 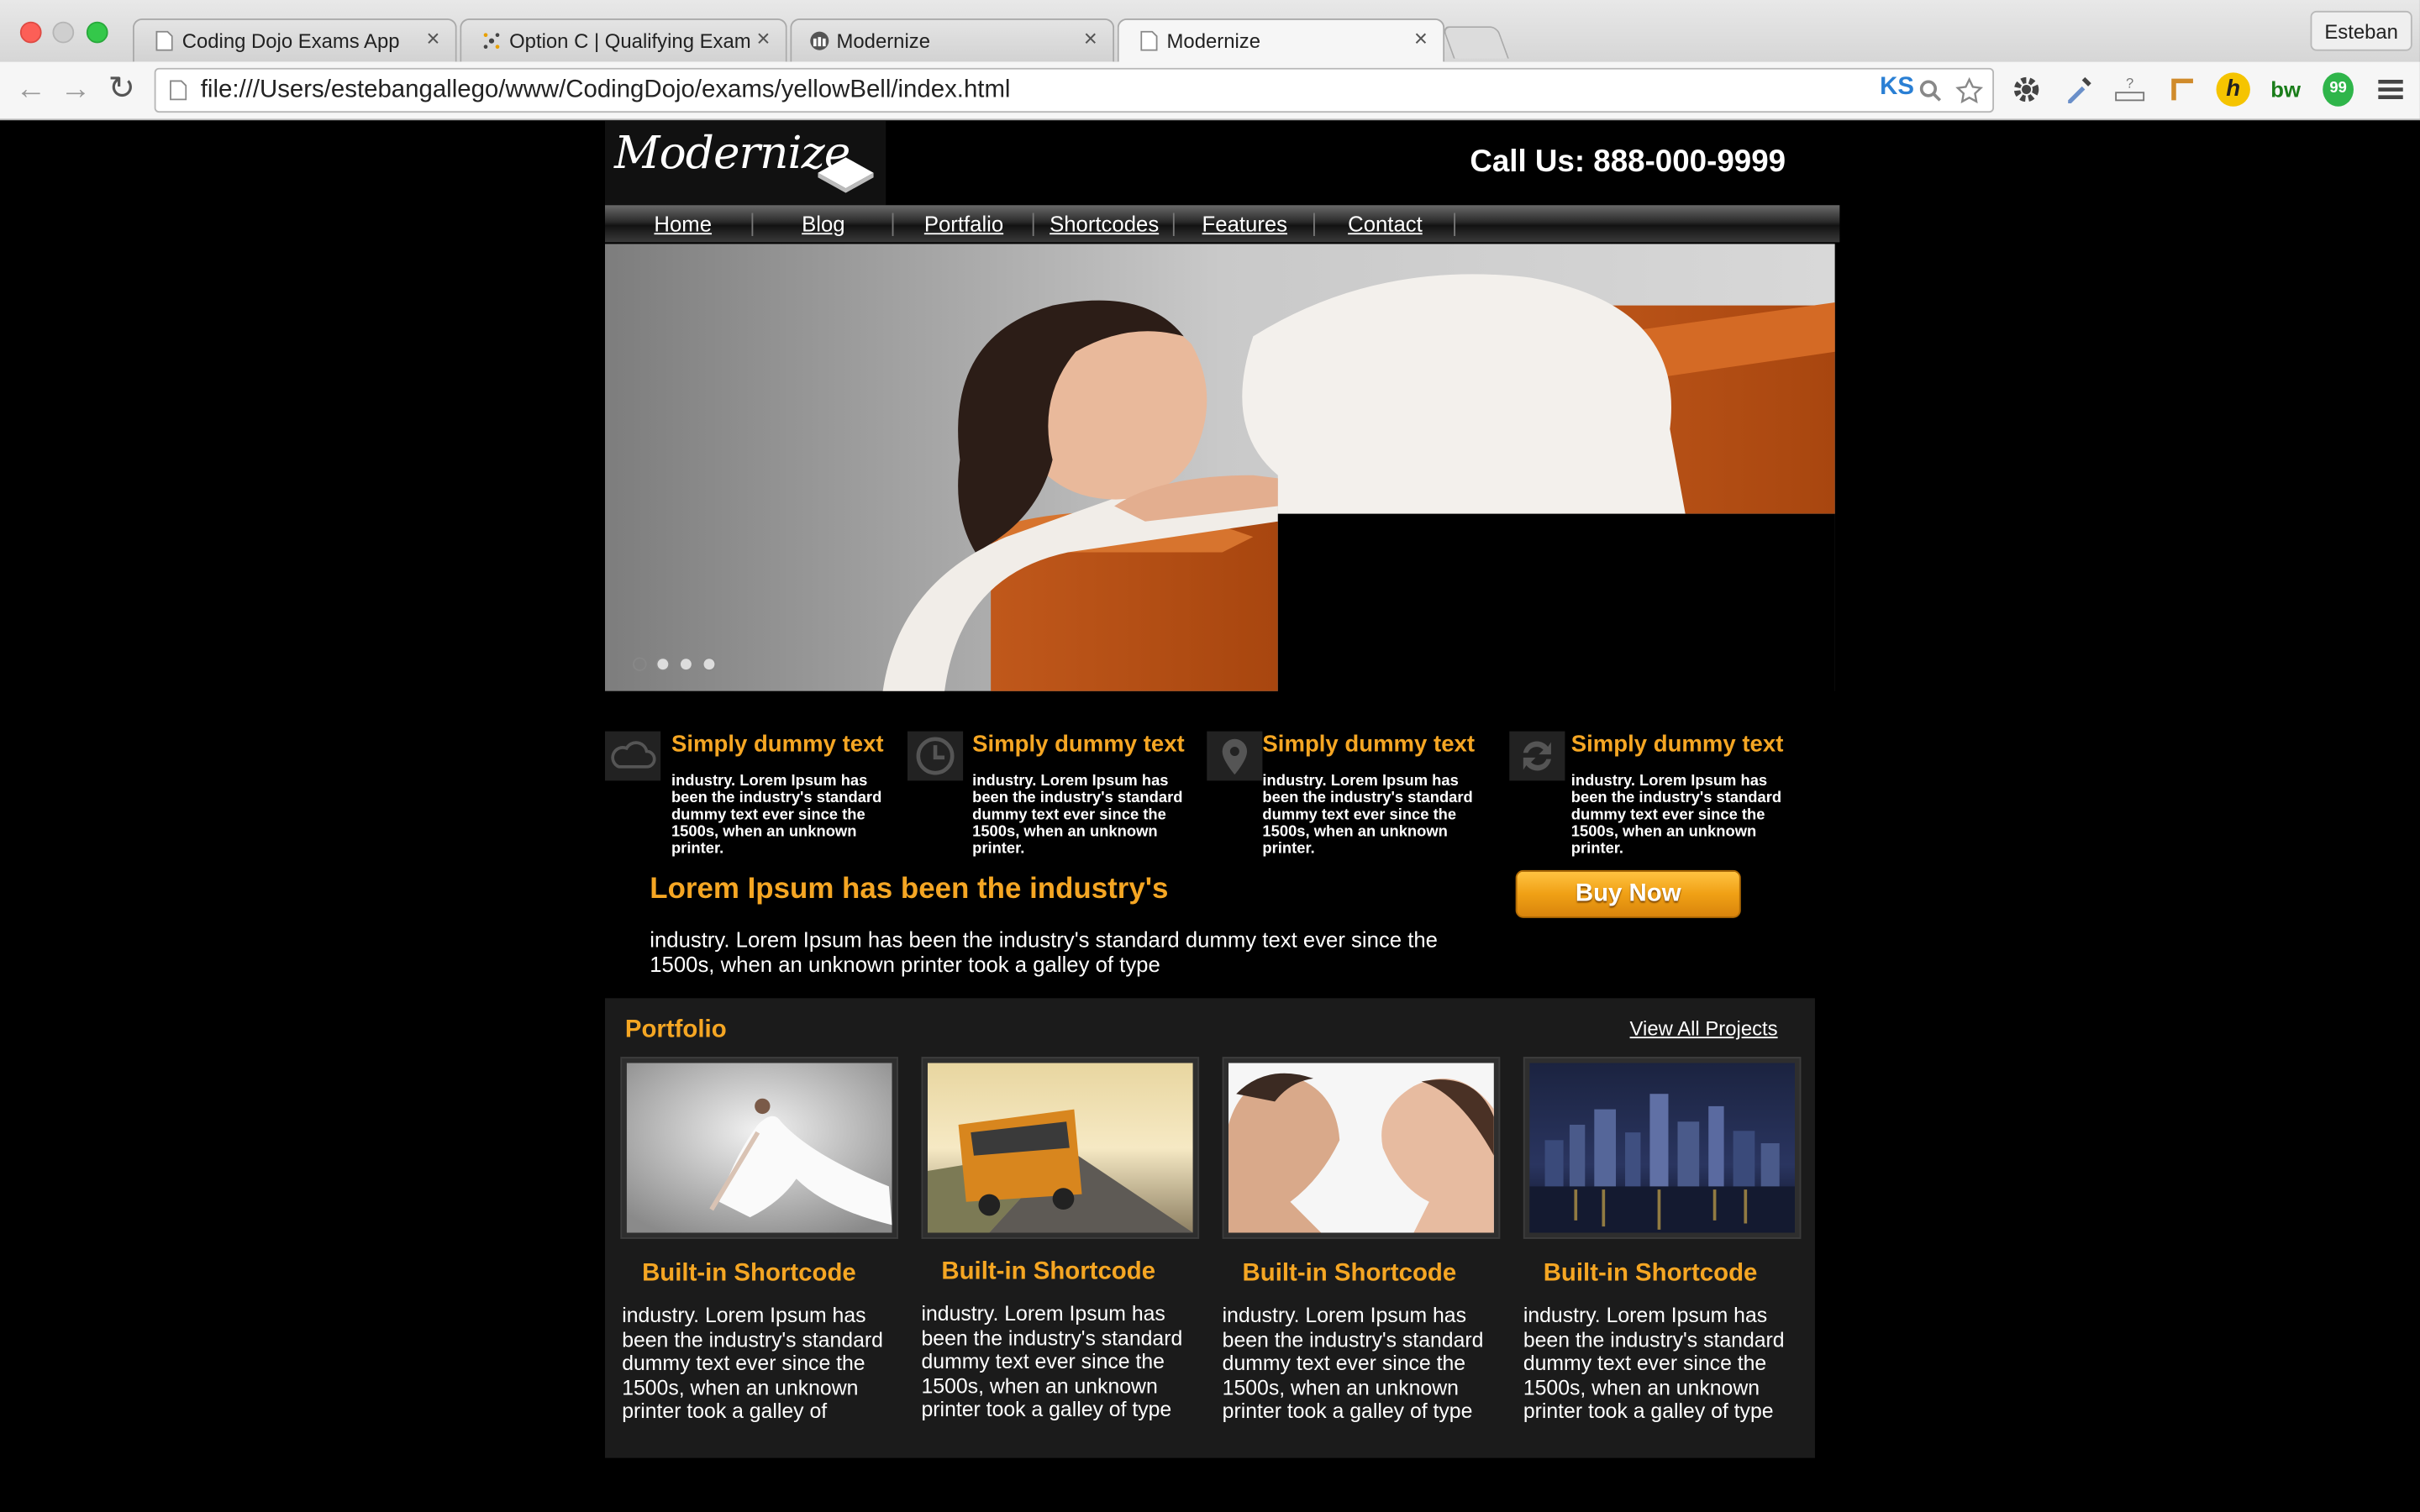 I want to click on browser-tab: Option C | Qualifying Exam ×, so click(x=623, y=40).